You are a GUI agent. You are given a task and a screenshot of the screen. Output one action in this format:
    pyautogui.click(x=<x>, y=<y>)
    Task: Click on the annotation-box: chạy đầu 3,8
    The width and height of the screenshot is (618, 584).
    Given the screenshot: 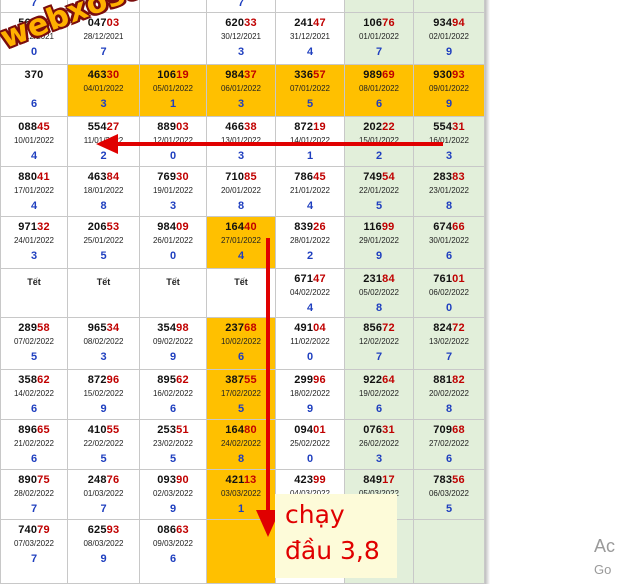 What is the action you would take?
    pyautogui.click(x=336, y=536)
    